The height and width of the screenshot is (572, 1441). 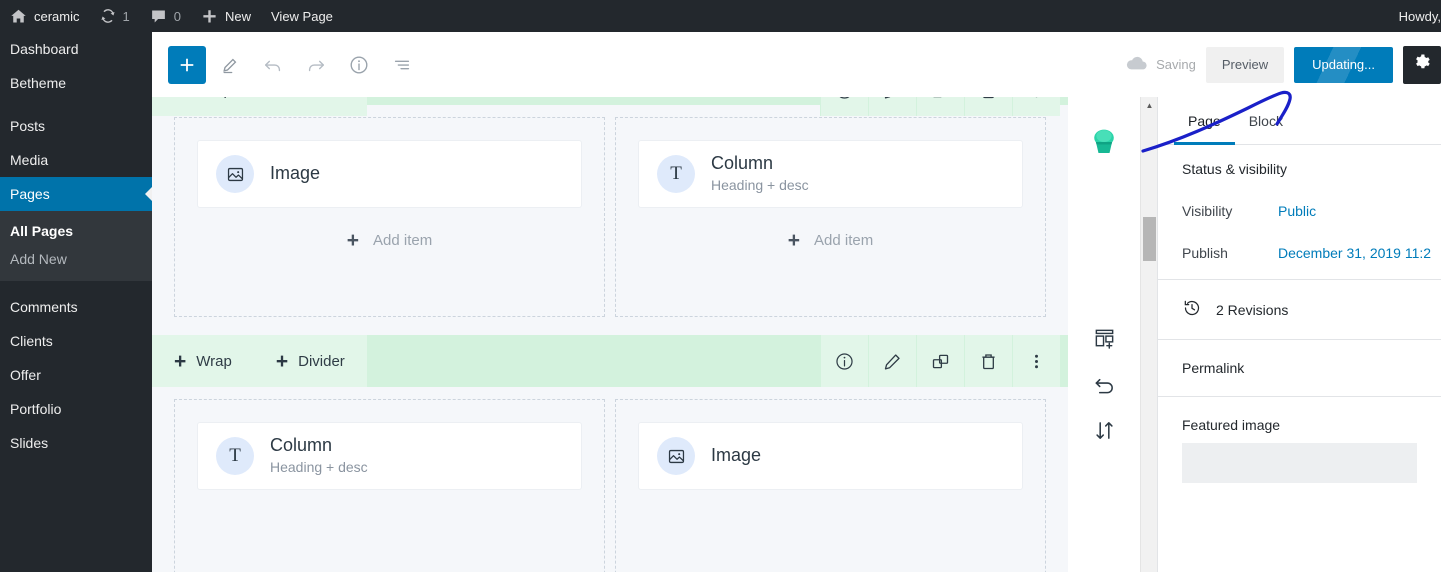 What do you see at coordinates (389, 174) in the screenshot?
I see `block-card-image: Image` at bounding box center [389, 174].